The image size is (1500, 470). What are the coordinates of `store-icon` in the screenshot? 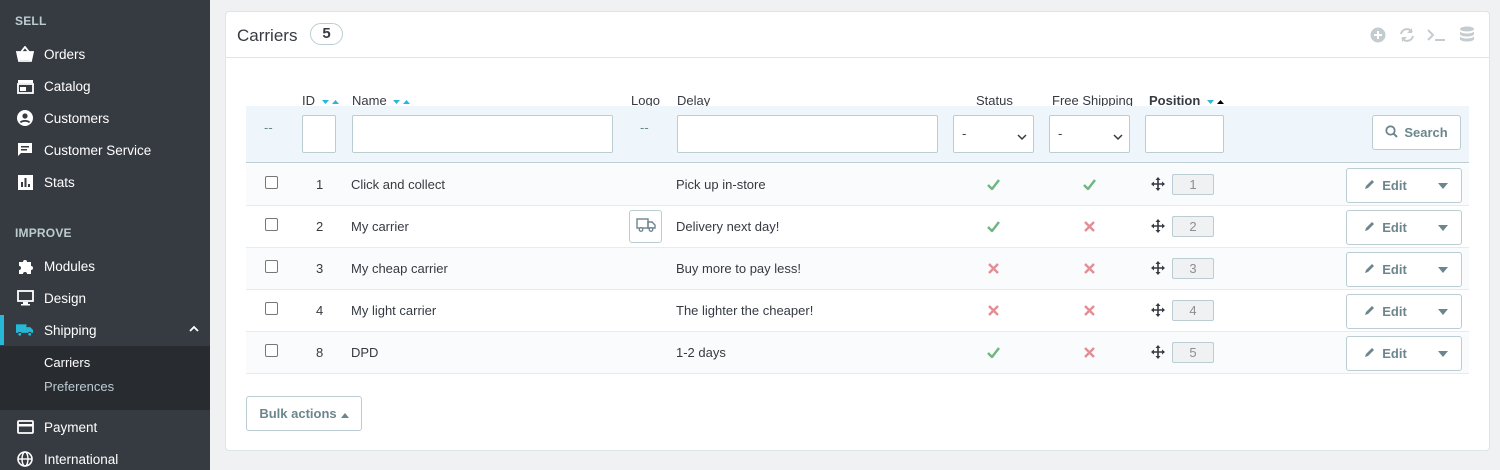 It's located at (25, 86).